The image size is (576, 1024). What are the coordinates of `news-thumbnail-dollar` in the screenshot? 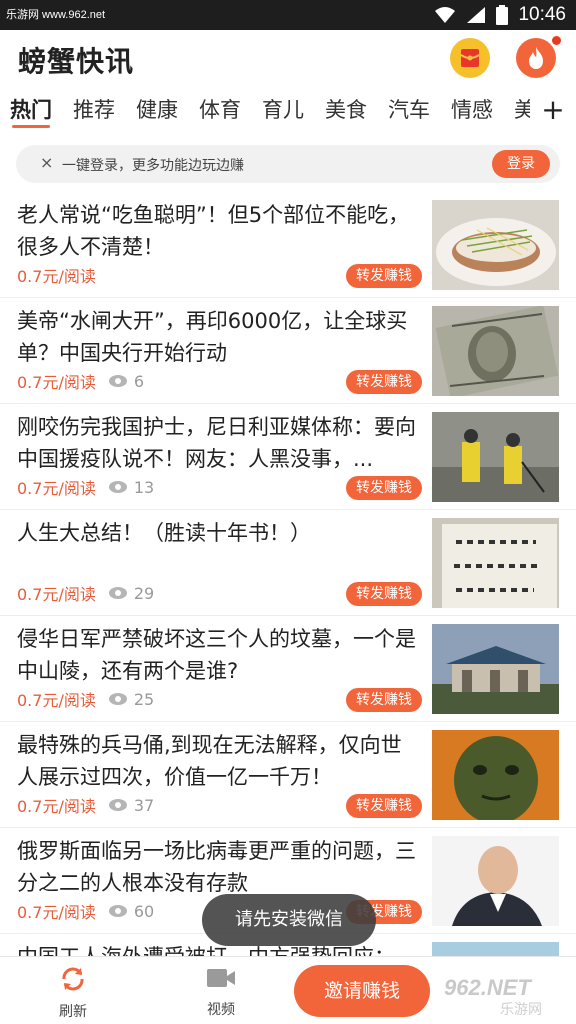 It's located at (495, 351).